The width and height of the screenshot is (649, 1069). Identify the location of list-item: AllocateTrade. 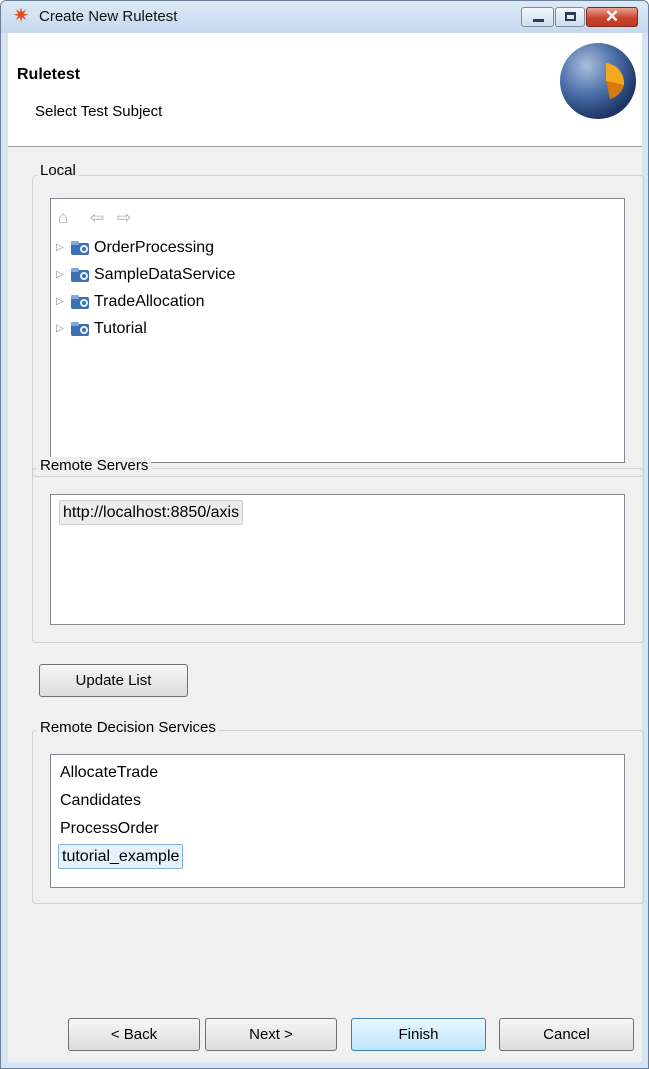
(109, 772).